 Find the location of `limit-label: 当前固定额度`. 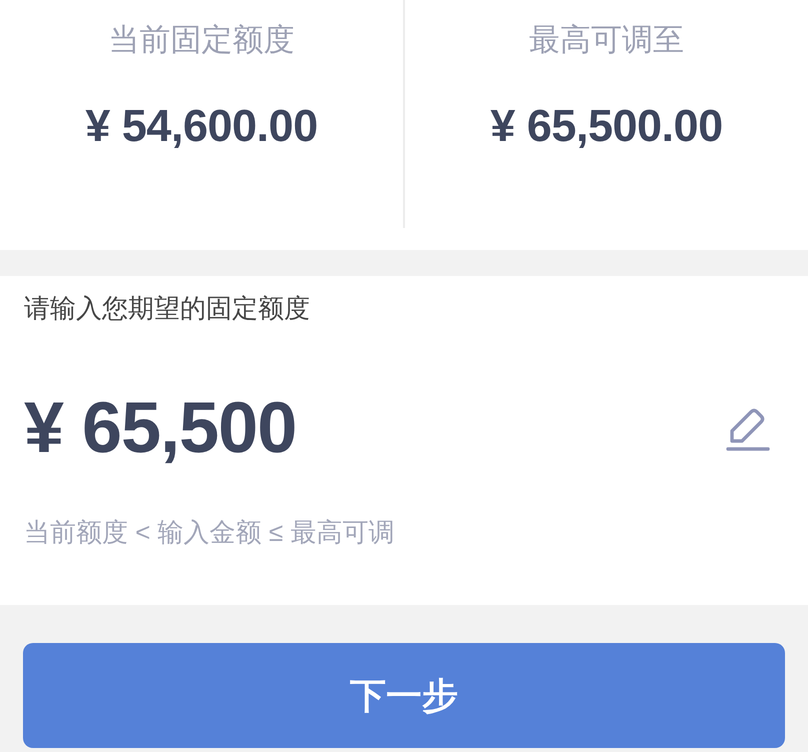

limit-label: 当前固定额度 is located at coordinates (201, 40).